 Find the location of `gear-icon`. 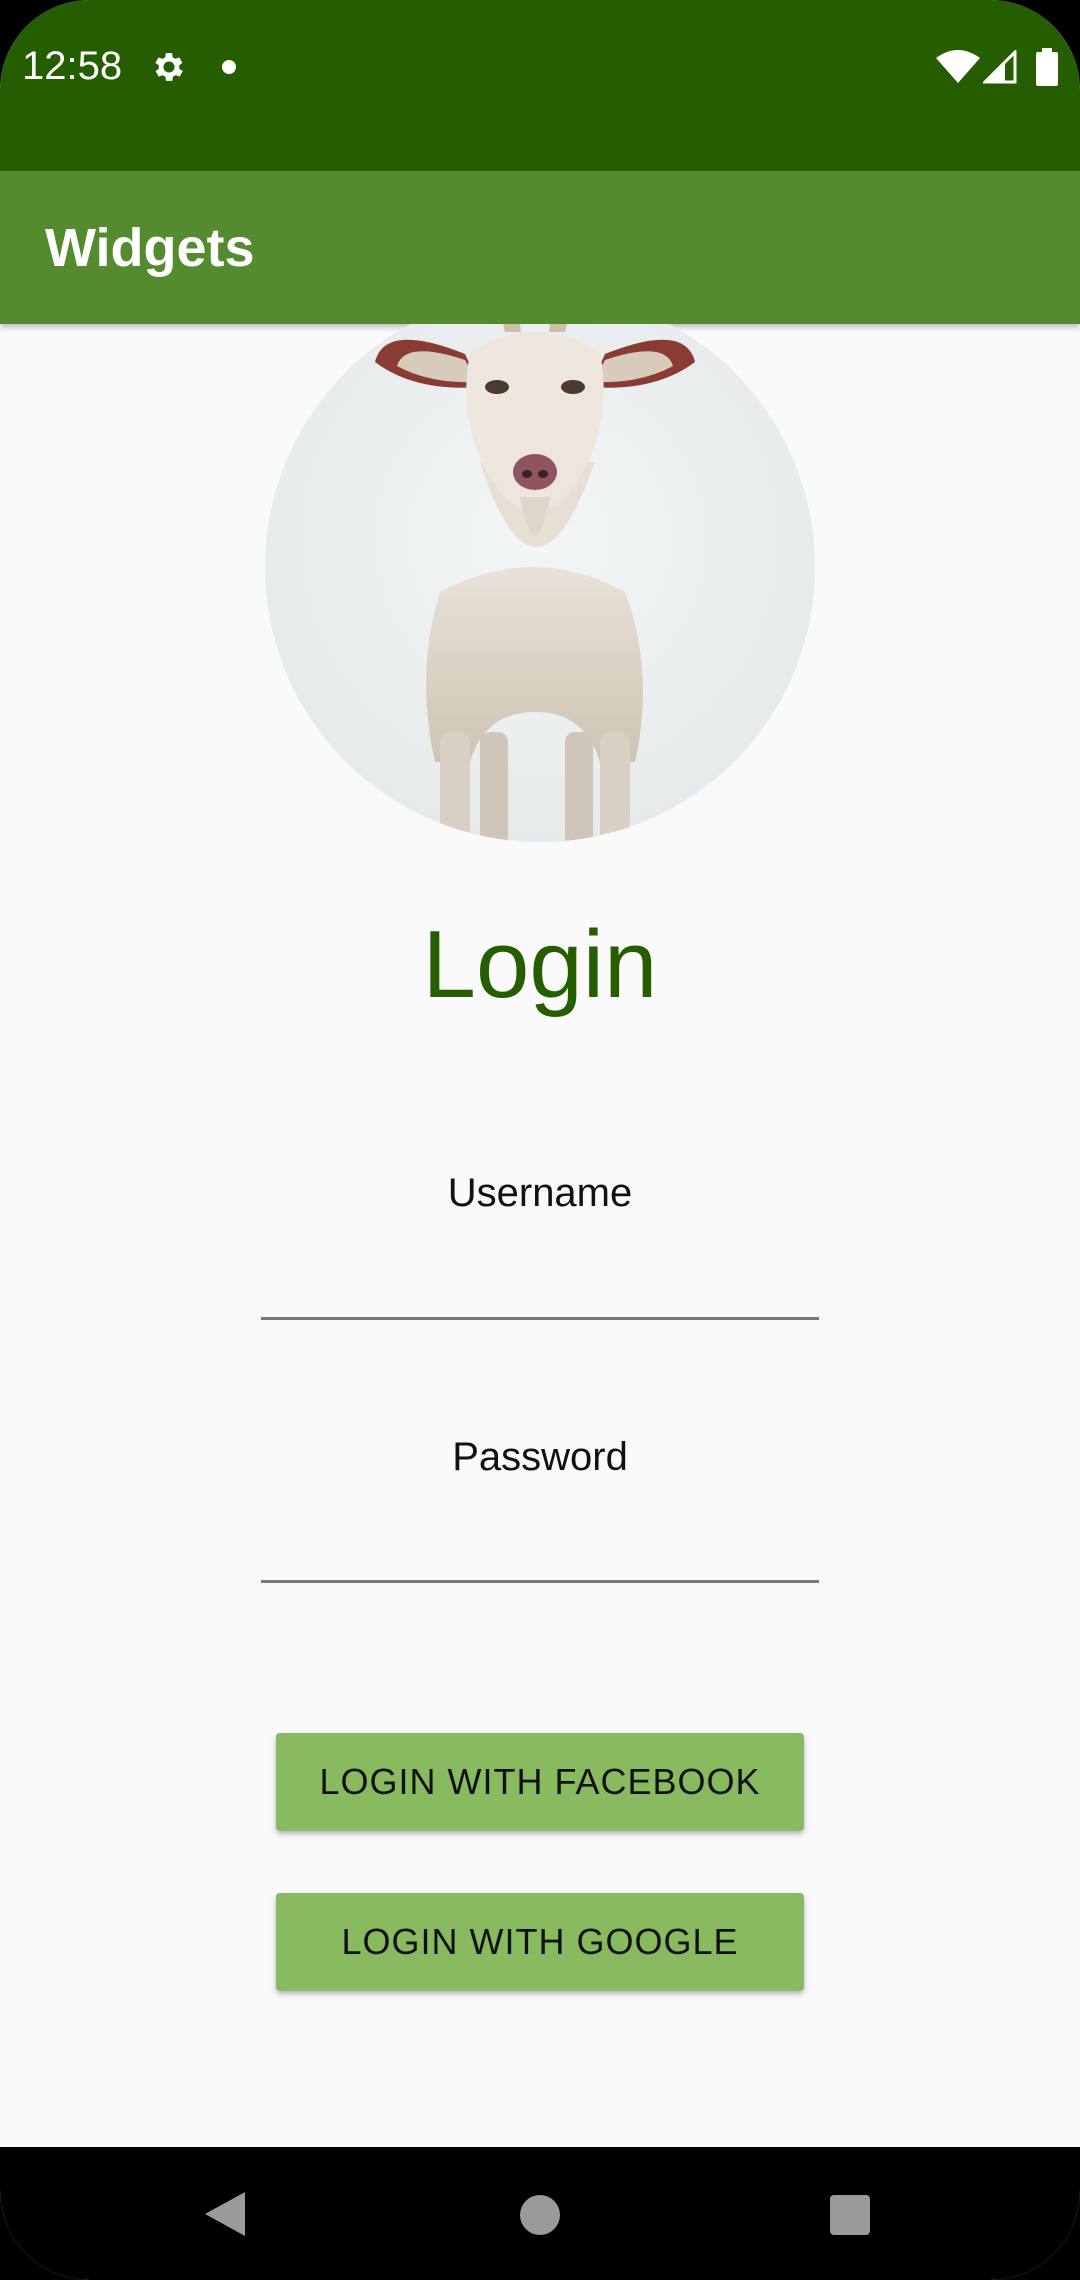

gear-icon is located at coordinates (169, 67).